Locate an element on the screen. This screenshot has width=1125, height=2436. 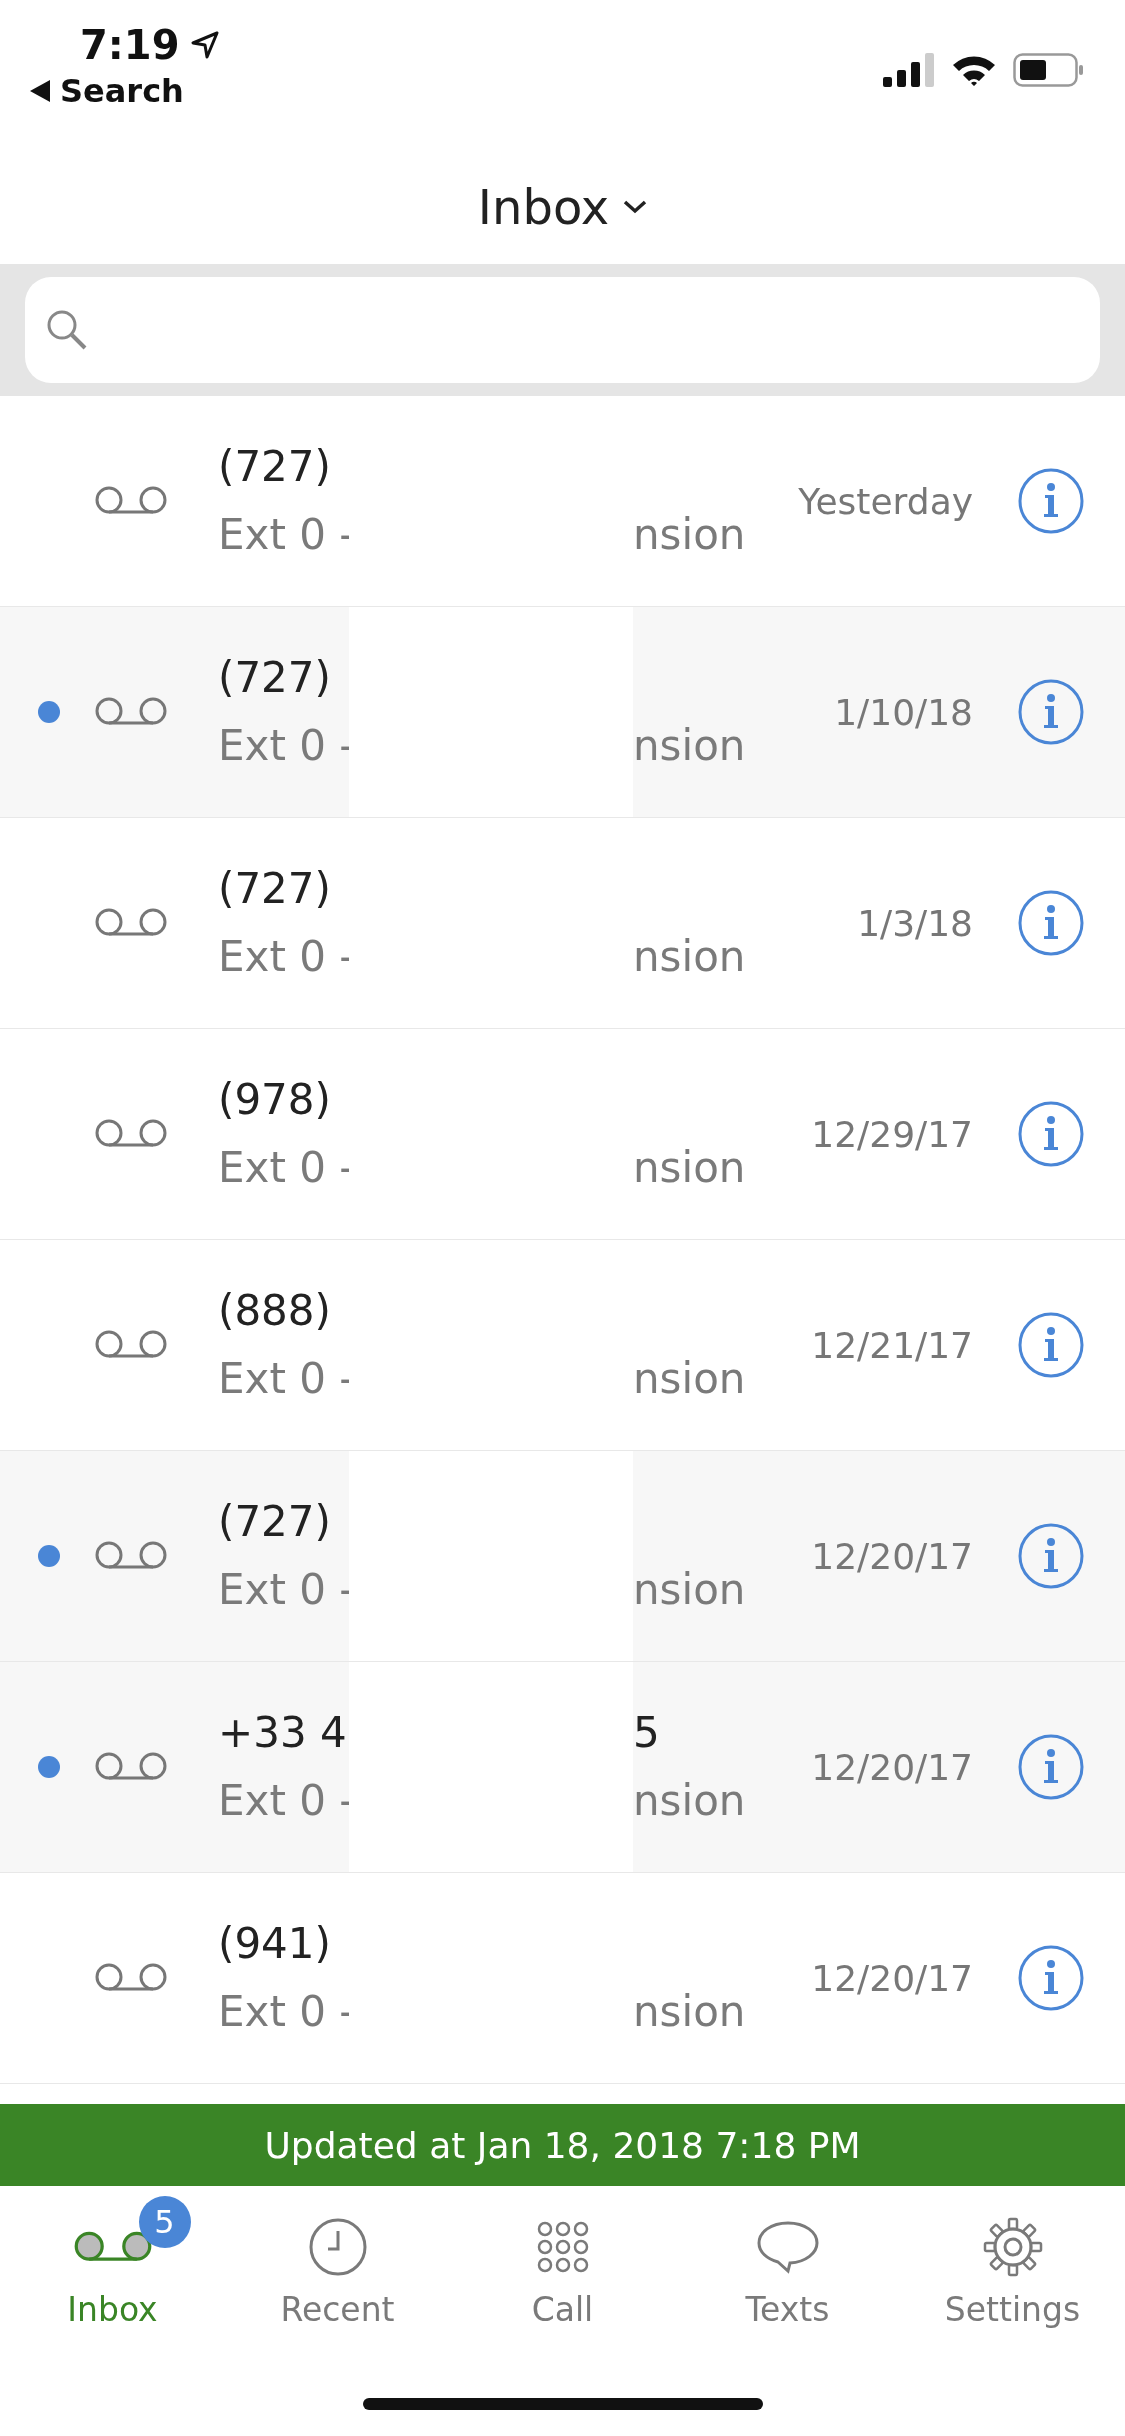
update-text: Updated at Jan 18, 2018 7:18 PM is located at coordinates (562, 2145).